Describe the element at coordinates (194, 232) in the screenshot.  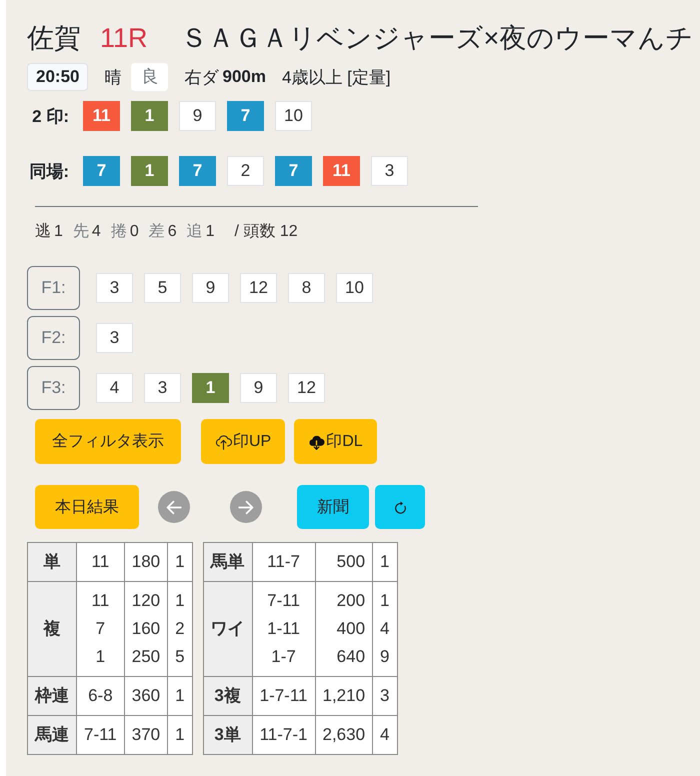
I see `running-style-label: 追` at that location.